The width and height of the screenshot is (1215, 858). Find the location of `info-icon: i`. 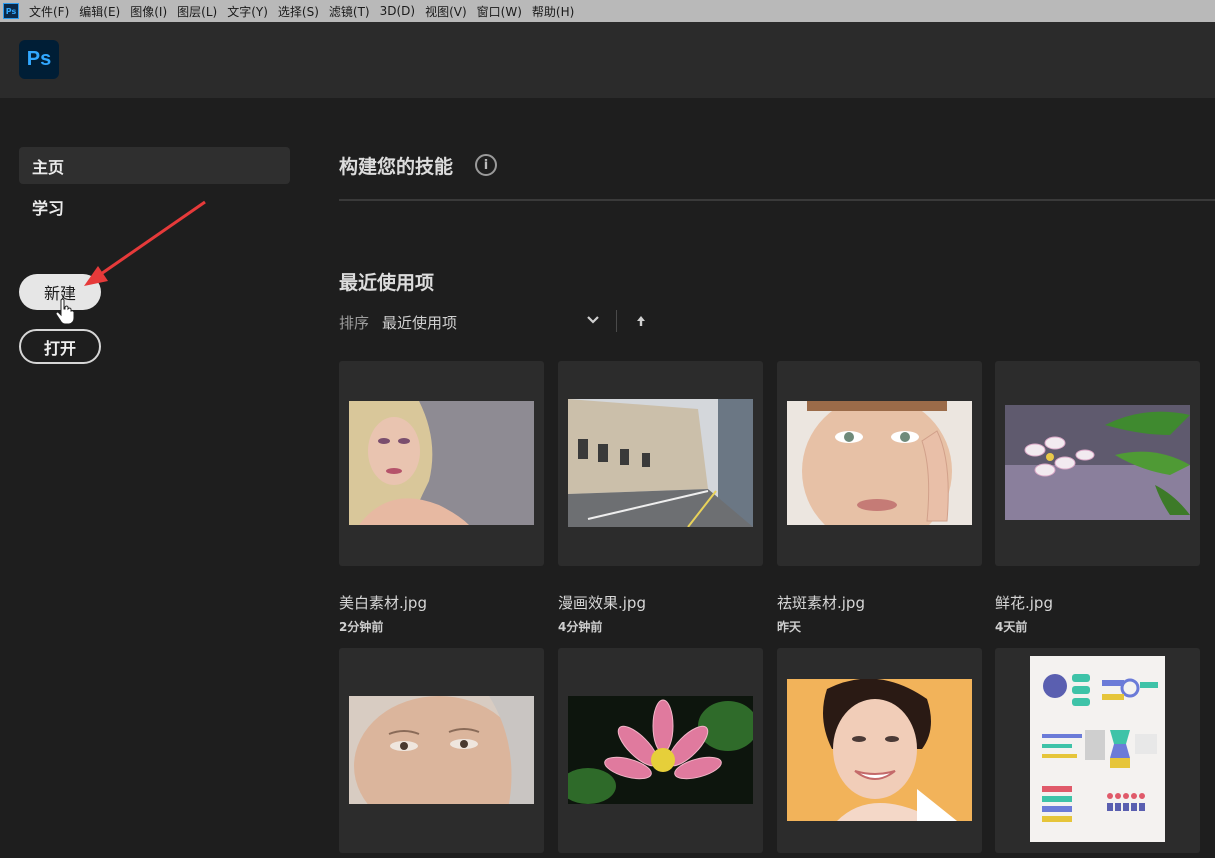

info-icon: i is located at coordinates (486, 165).